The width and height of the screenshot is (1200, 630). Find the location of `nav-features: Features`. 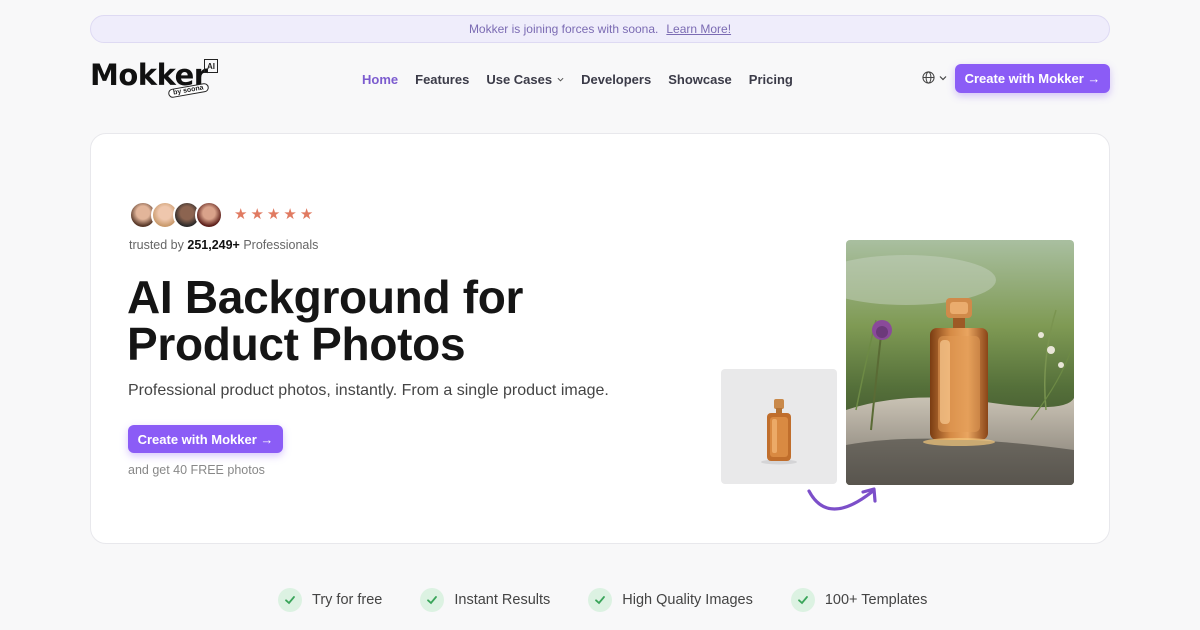

nav-features: Features is located at coordinates (442, 79).